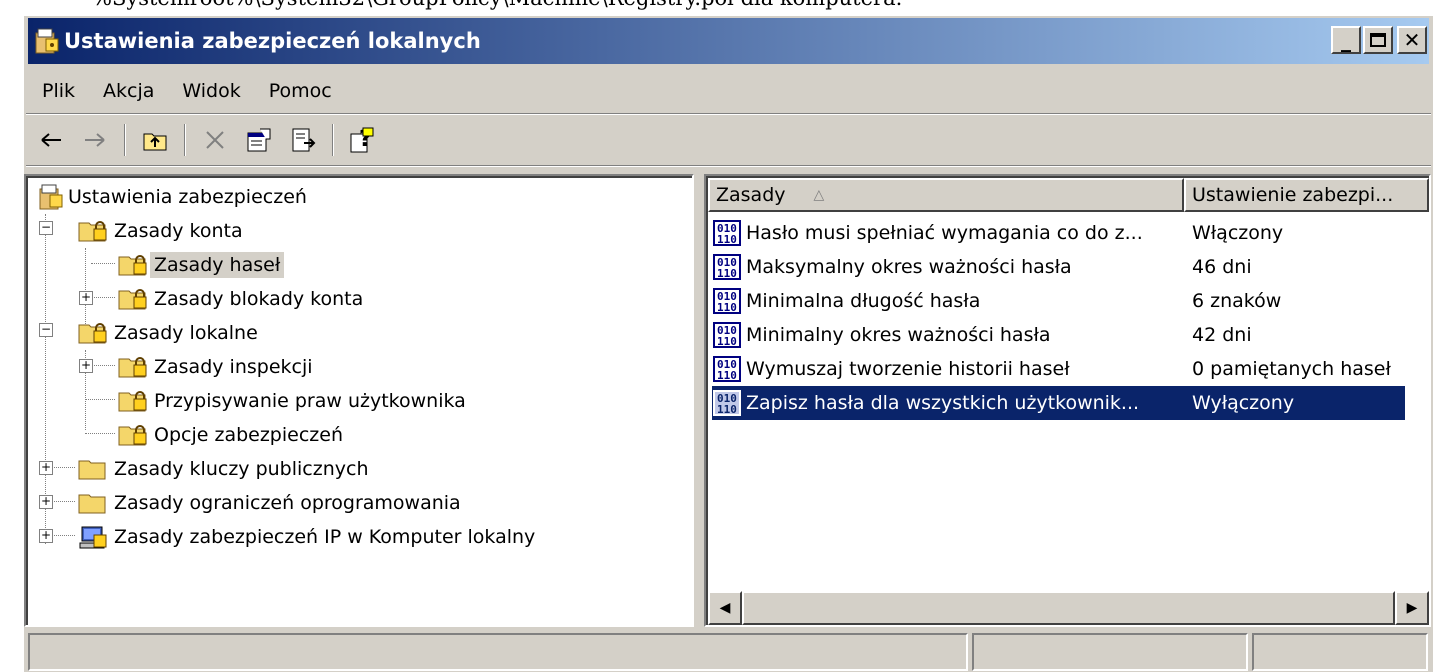 The width and height of the screenshot is (1435, 672). I want to click on window-controls: _ ✕, so click(1379, 41).